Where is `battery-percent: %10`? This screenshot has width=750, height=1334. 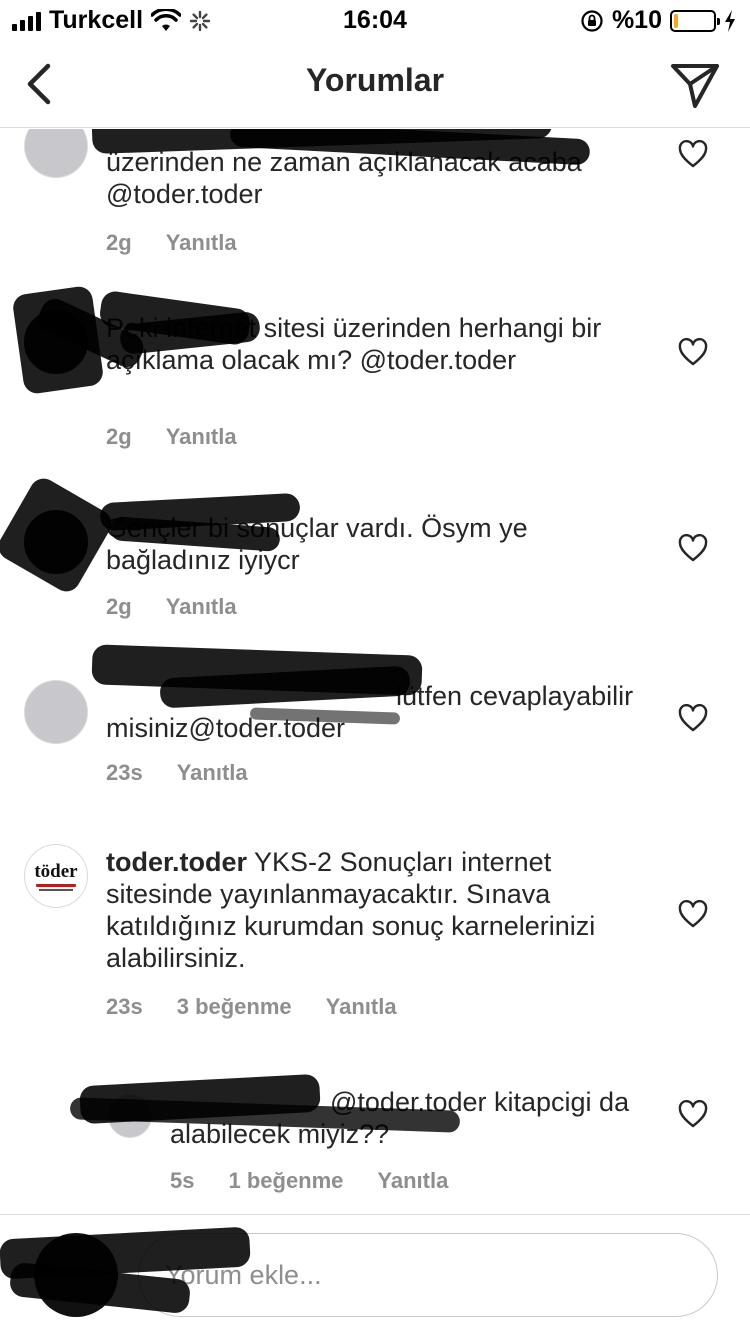 battery-percent: %10 is located at coordinates (636, 20).